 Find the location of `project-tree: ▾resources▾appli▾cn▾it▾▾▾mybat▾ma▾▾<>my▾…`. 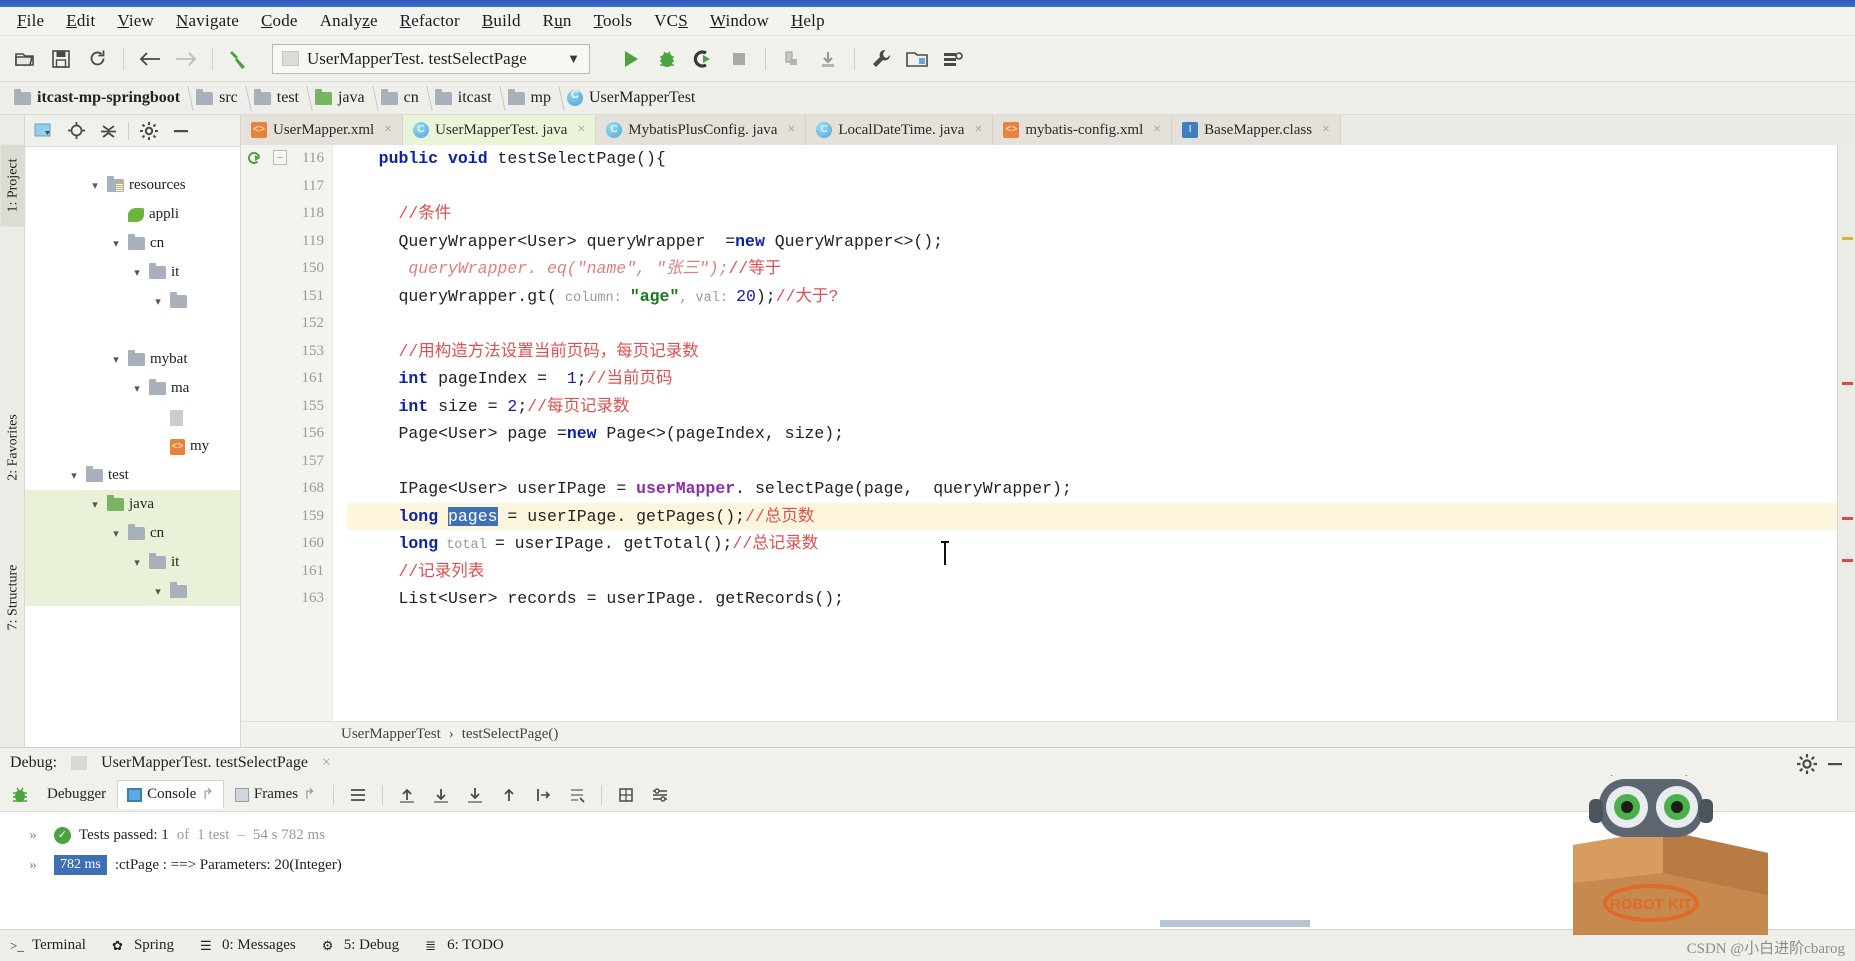

project-tree: ▾resources▾appli▾cn▾it▾▾▾mybat▾ma▾▾<>my▾… is located at coordinates (132, 447).